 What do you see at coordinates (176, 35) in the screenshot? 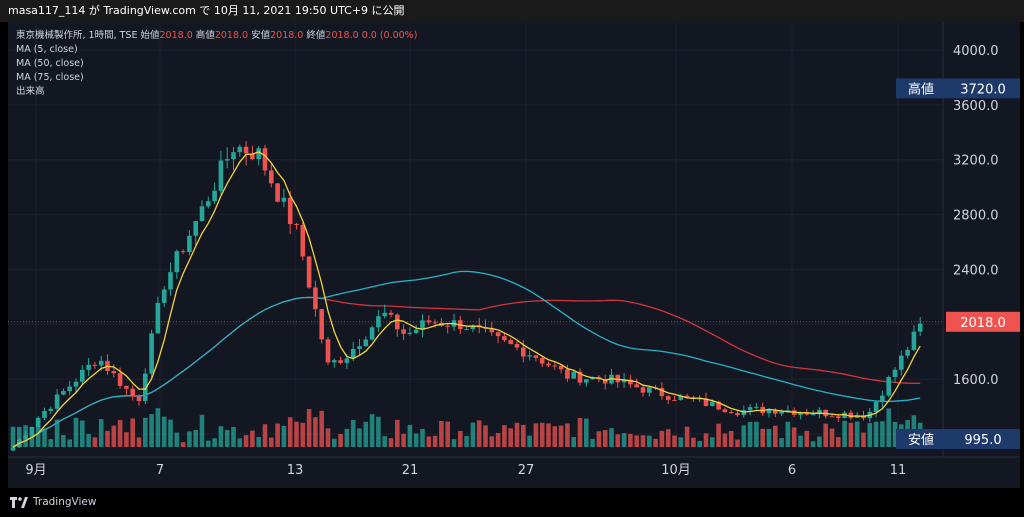
I see `ohlc-open-value: 2018.0` at bounding box center [176, 35].